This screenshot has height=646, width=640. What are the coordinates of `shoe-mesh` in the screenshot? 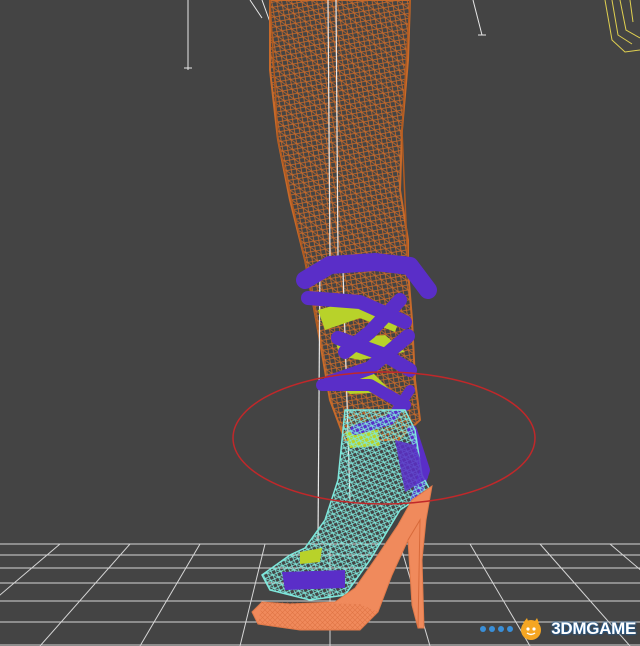 It's located at (346, 505).